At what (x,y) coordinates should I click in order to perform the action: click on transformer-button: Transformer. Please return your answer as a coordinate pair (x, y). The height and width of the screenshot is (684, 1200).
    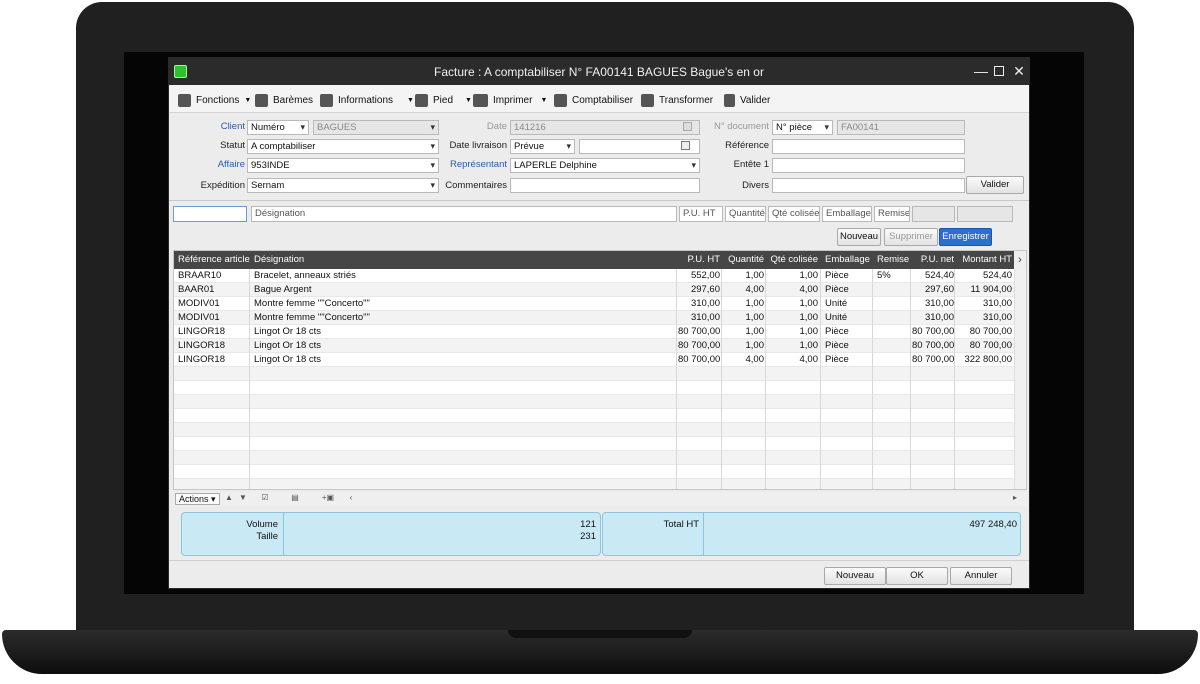
    Looking at the image, I should click on (677, 100).